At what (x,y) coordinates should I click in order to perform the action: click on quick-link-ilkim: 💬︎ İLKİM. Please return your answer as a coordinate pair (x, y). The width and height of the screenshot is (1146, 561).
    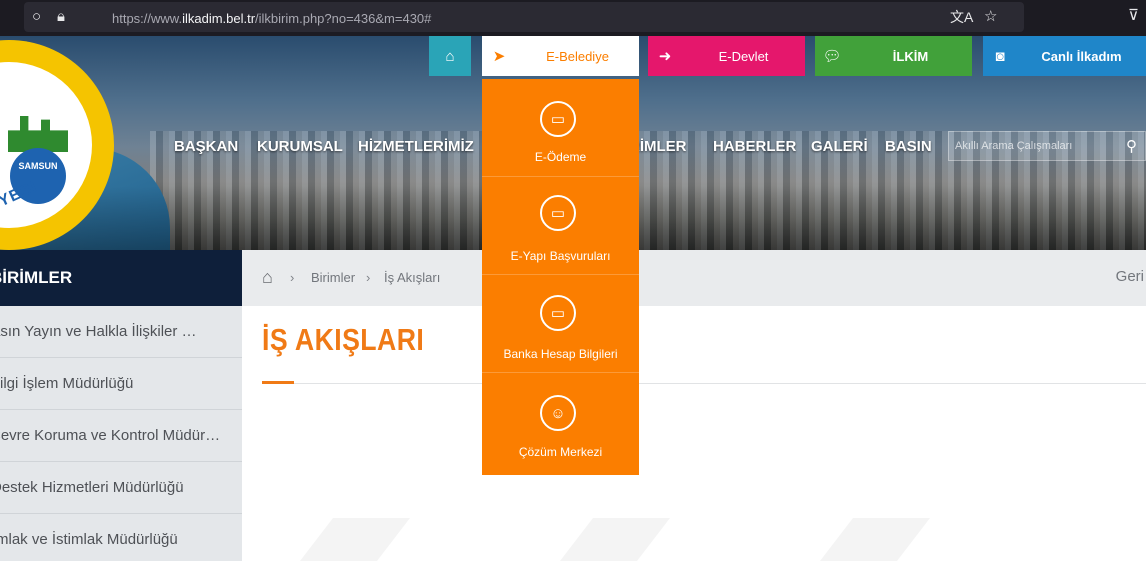
    Looking at the image, I should click on (893, 56).